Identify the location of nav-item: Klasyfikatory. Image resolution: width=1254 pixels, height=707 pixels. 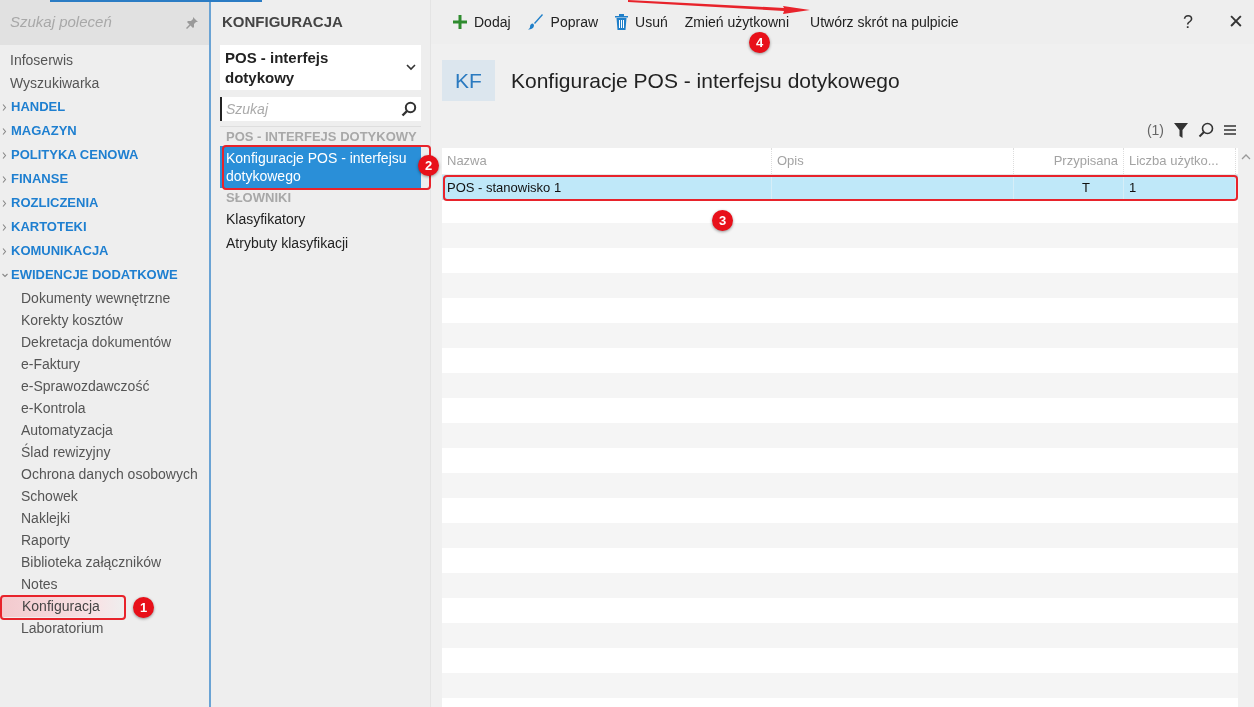
(320, 219).